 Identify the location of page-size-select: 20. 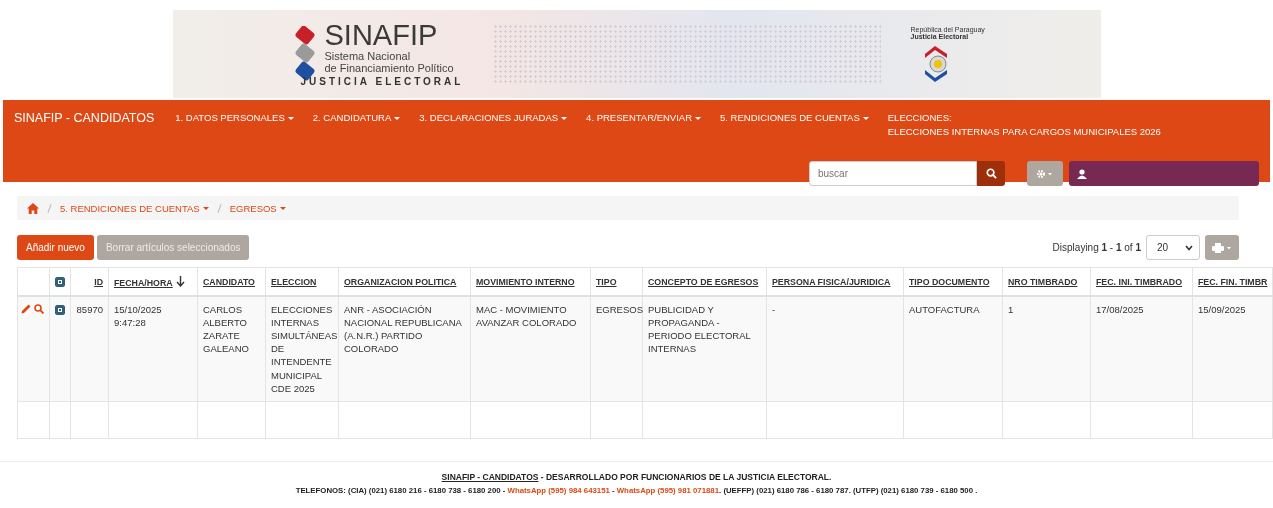
(1173, 247).